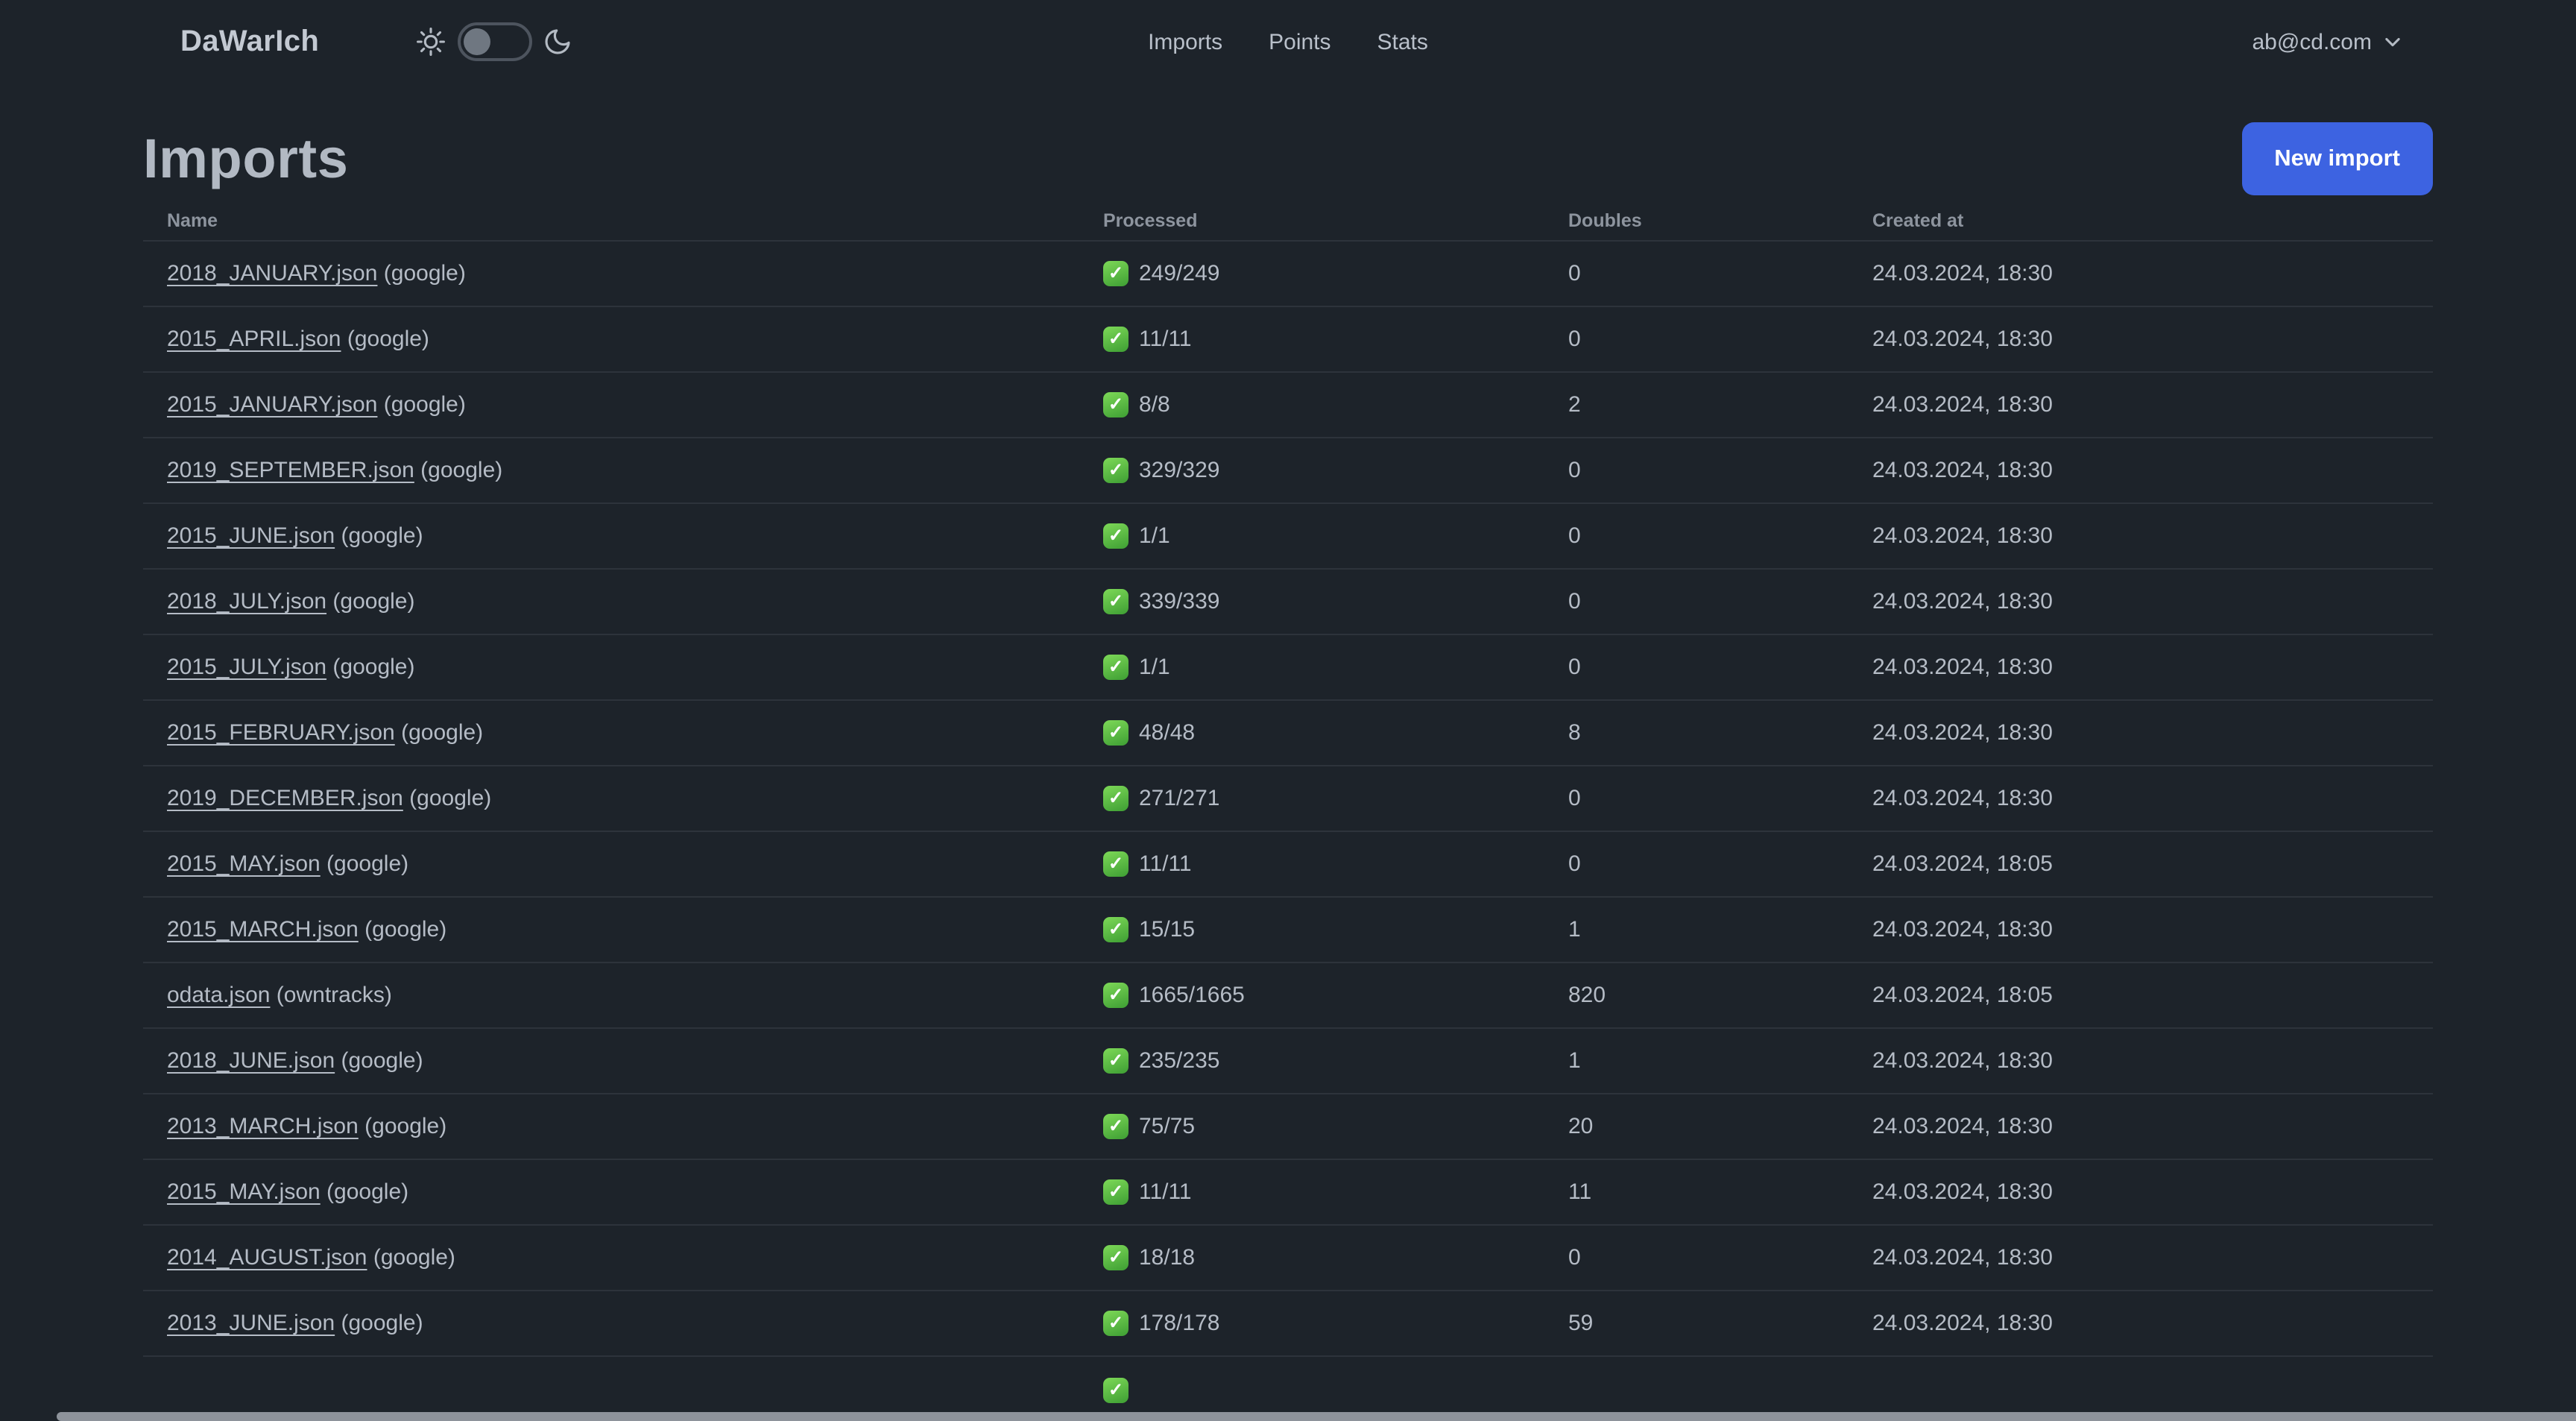 The image size is (2576, 1421). What do you see at coordinates (1311, 1323) in the screenshot?
I see `cell-processed: ✓ 178/178` at bounding box center [1311, 1323].